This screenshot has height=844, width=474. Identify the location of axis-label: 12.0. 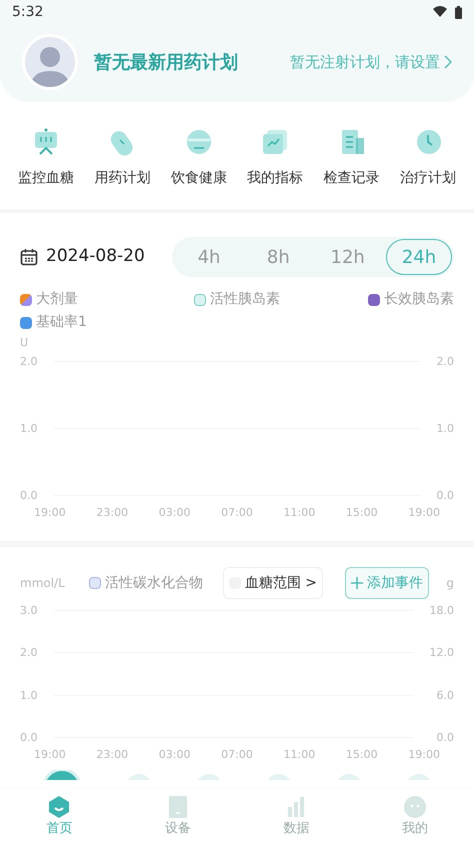
(442, 652).